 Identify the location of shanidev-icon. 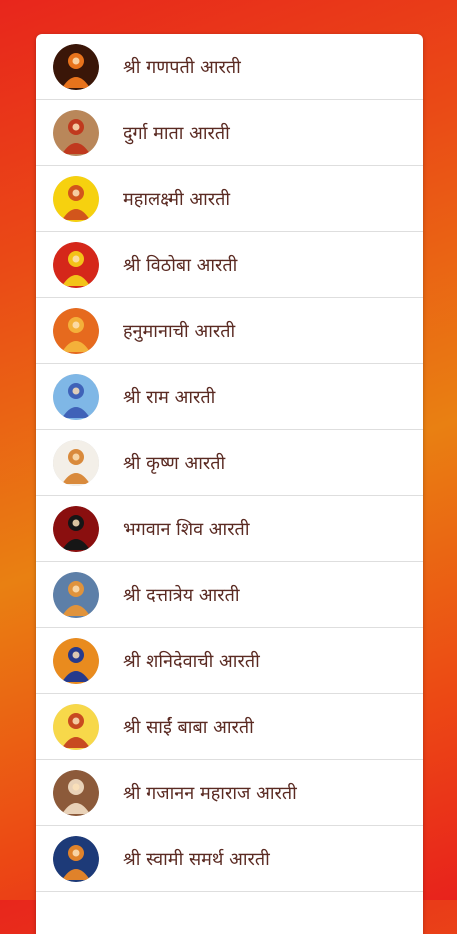
(76, 660).